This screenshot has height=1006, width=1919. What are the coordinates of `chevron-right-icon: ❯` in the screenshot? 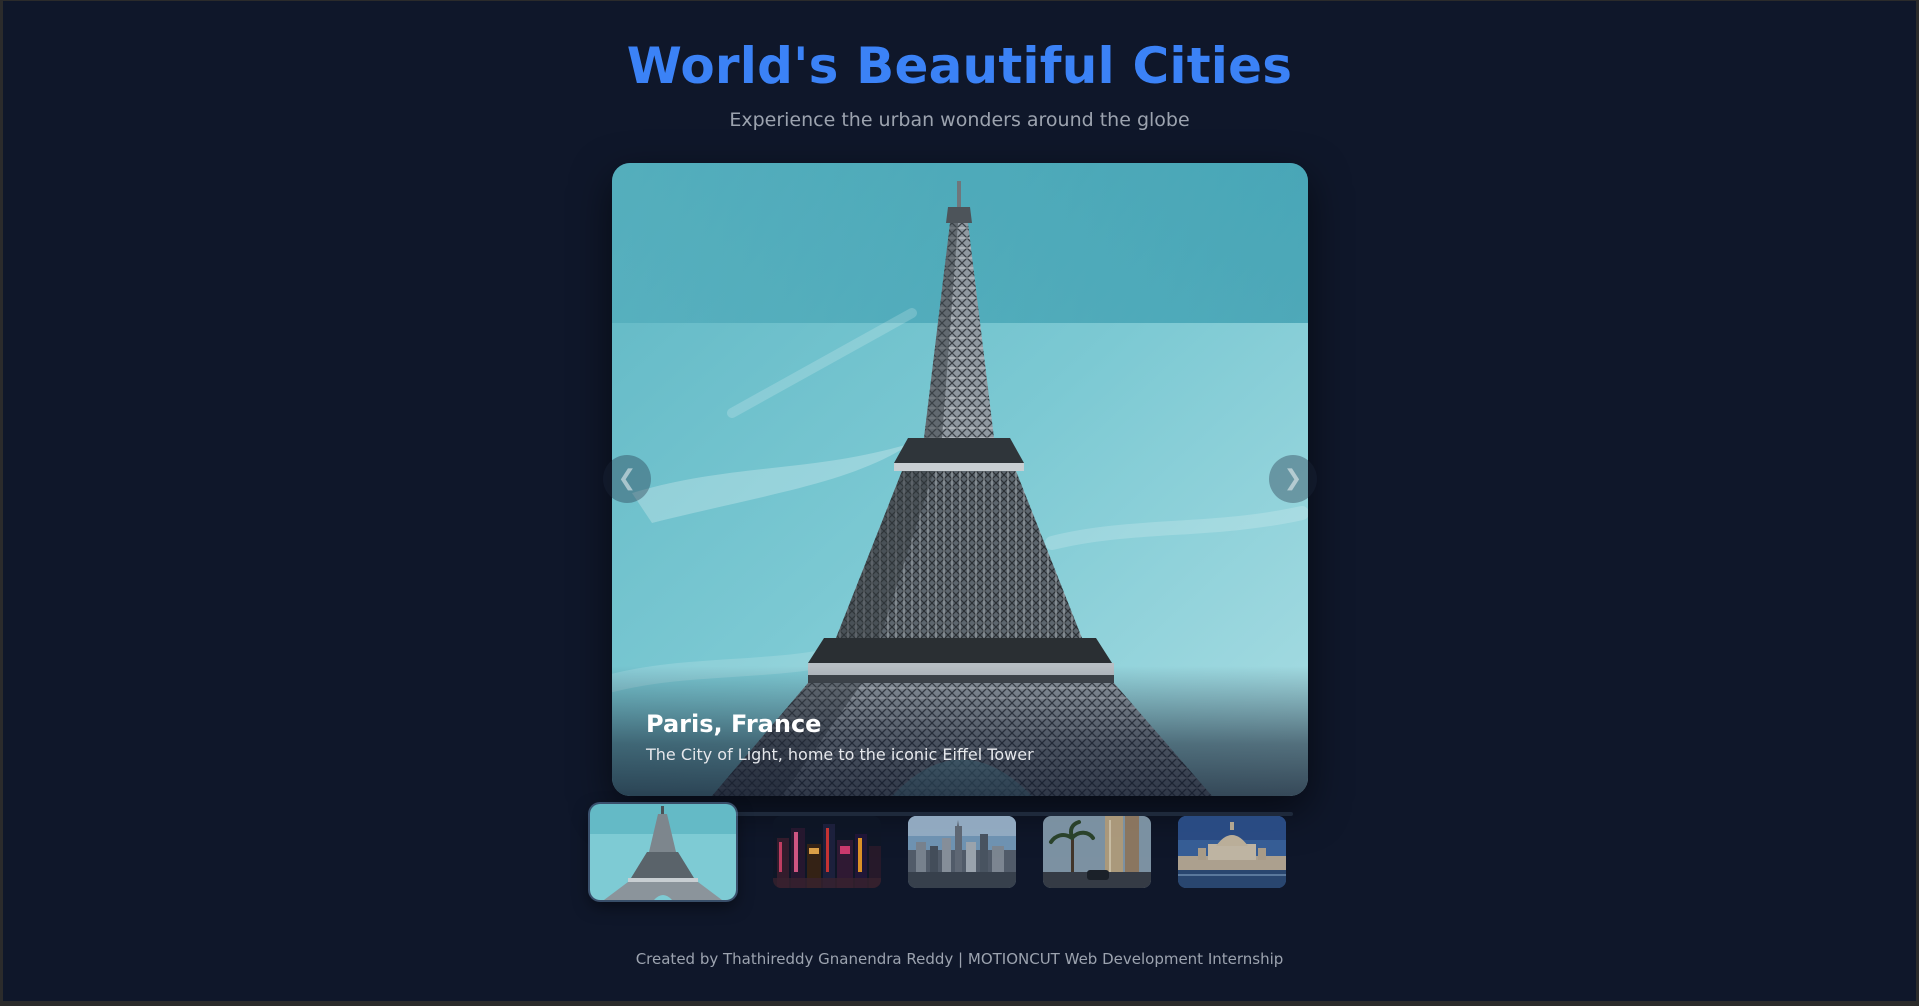 It's located at (1293, 478).